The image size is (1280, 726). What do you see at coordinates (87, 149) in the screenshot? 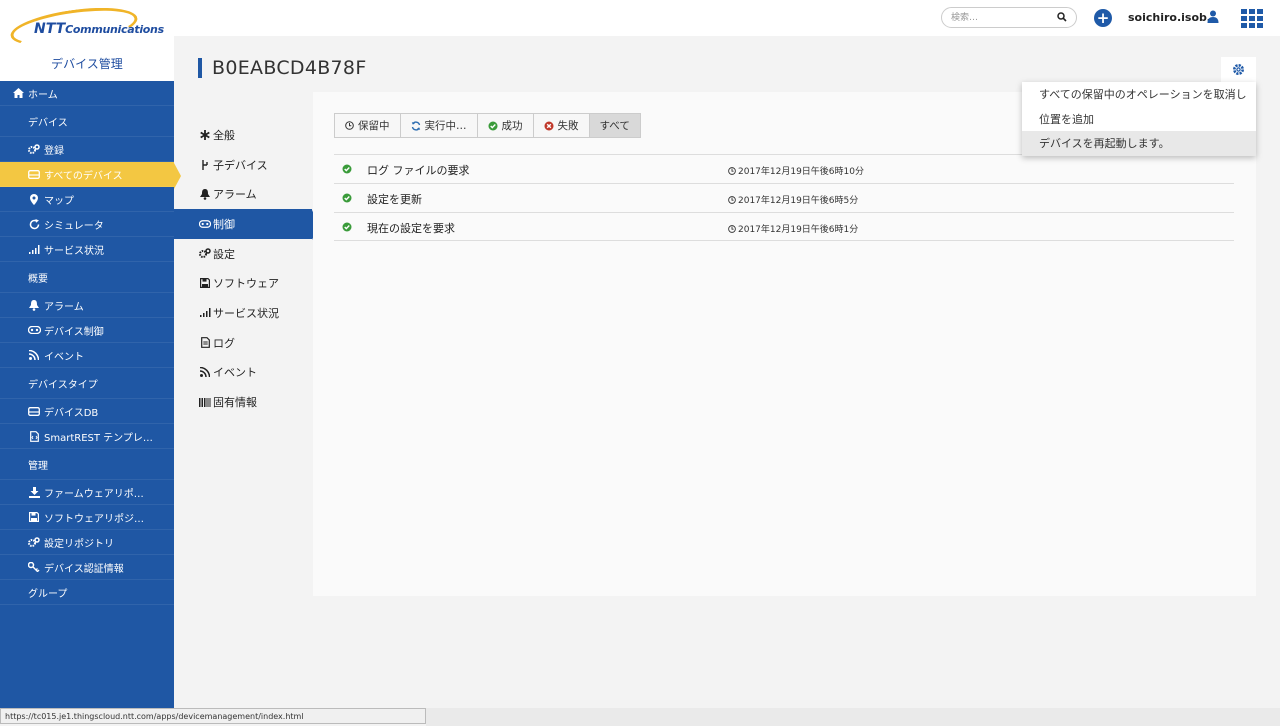
I see `sidebar-item-register: 登録` at bounding box center [87, 149].